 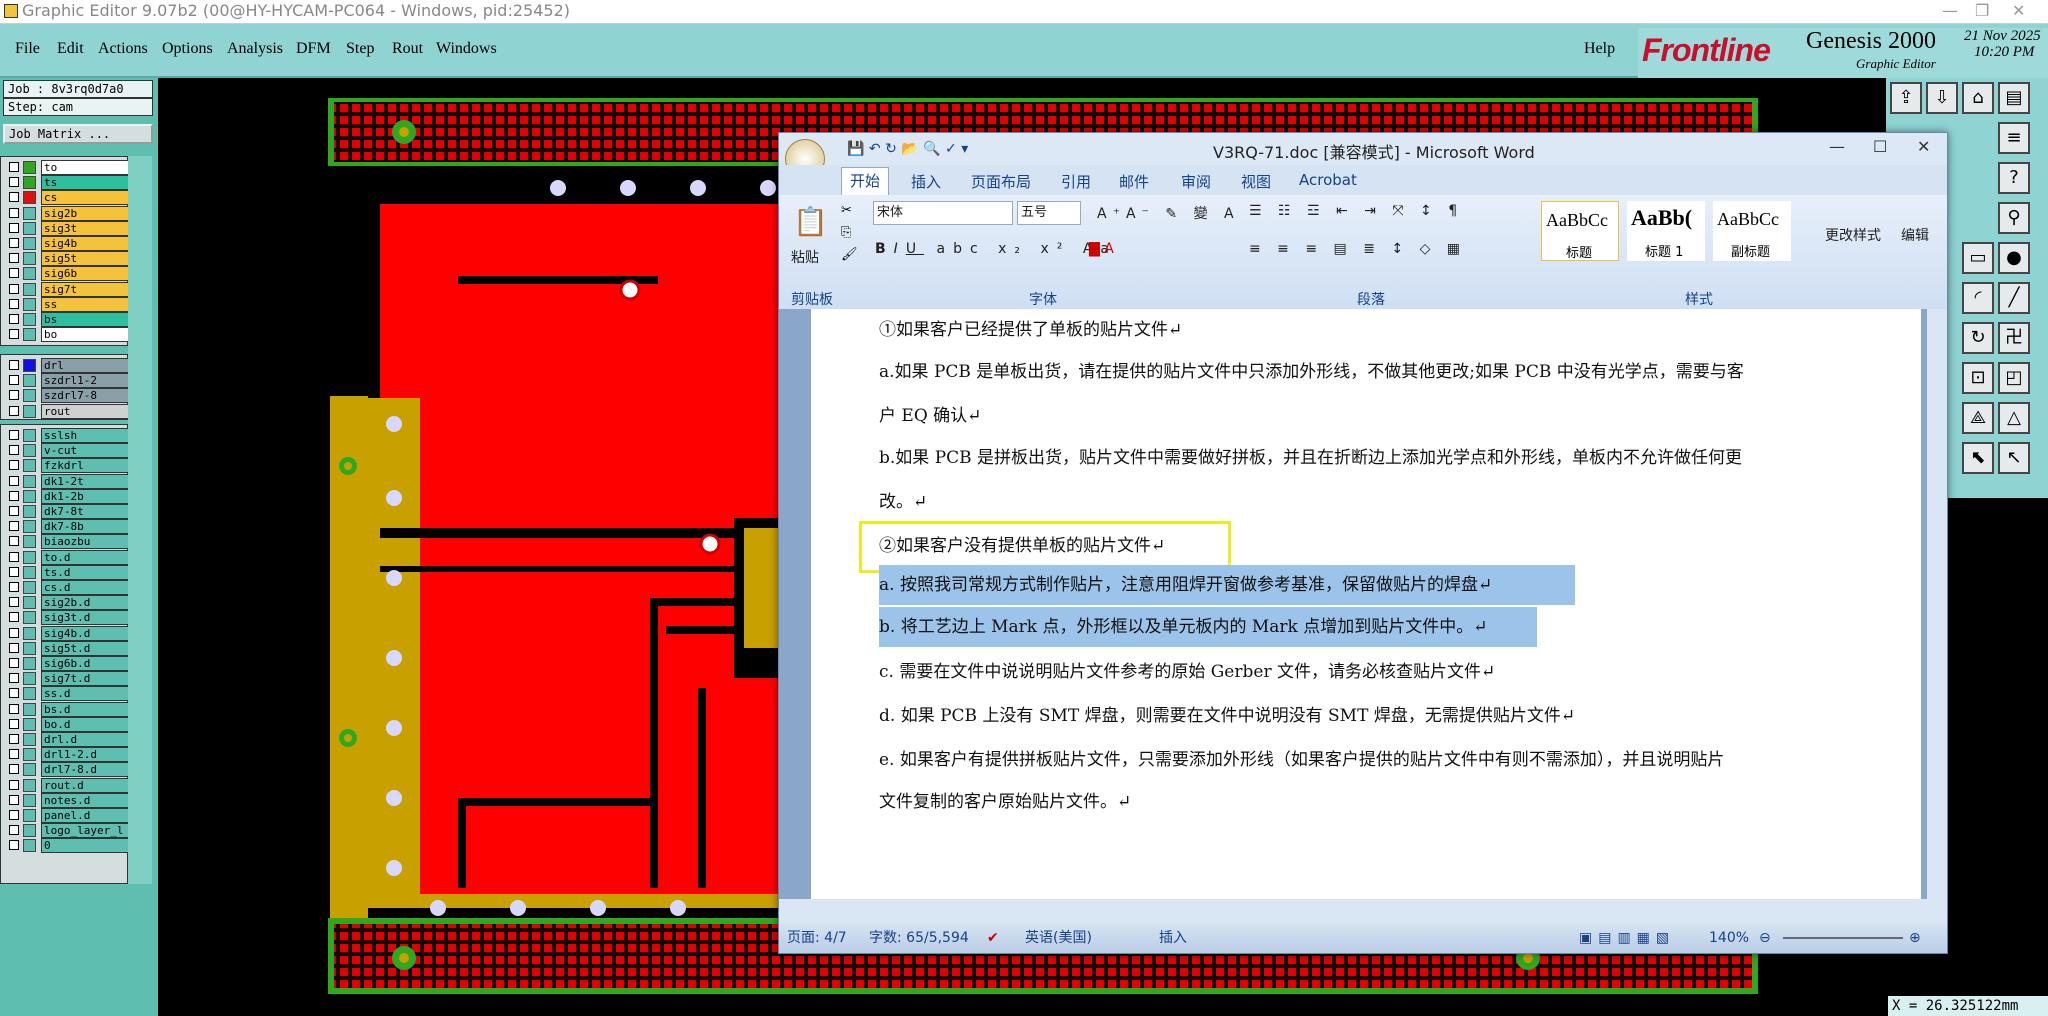 I want to click on zoom-in-icon: ⊕, so click(x=1915, y=938).